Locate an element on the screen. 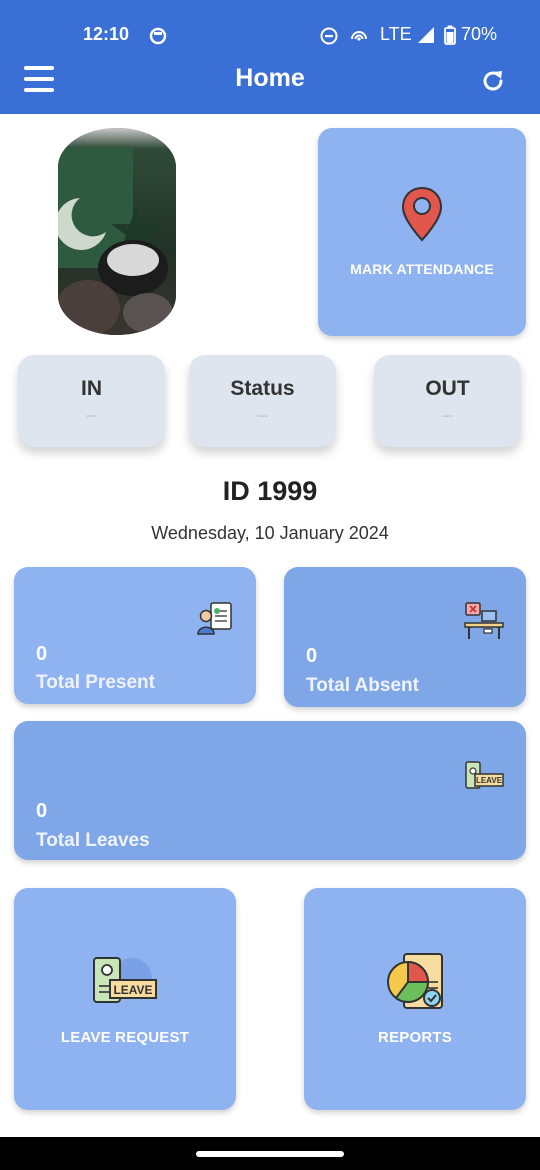 This screenshot has width=540, height=1170. mark-attendance-label: MARK ATTENDANCE is located at coordinates (422, 269).